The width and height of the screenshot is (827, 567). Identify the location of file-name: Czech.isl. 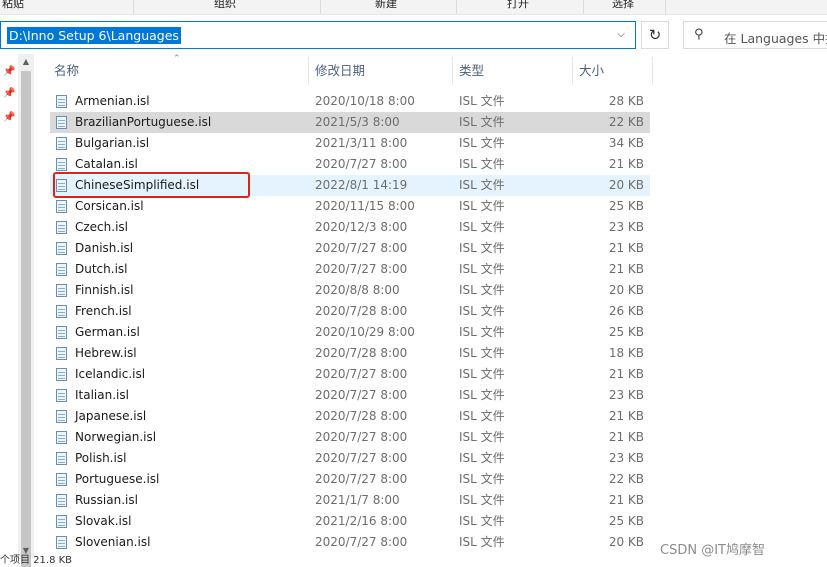
(101, 227).